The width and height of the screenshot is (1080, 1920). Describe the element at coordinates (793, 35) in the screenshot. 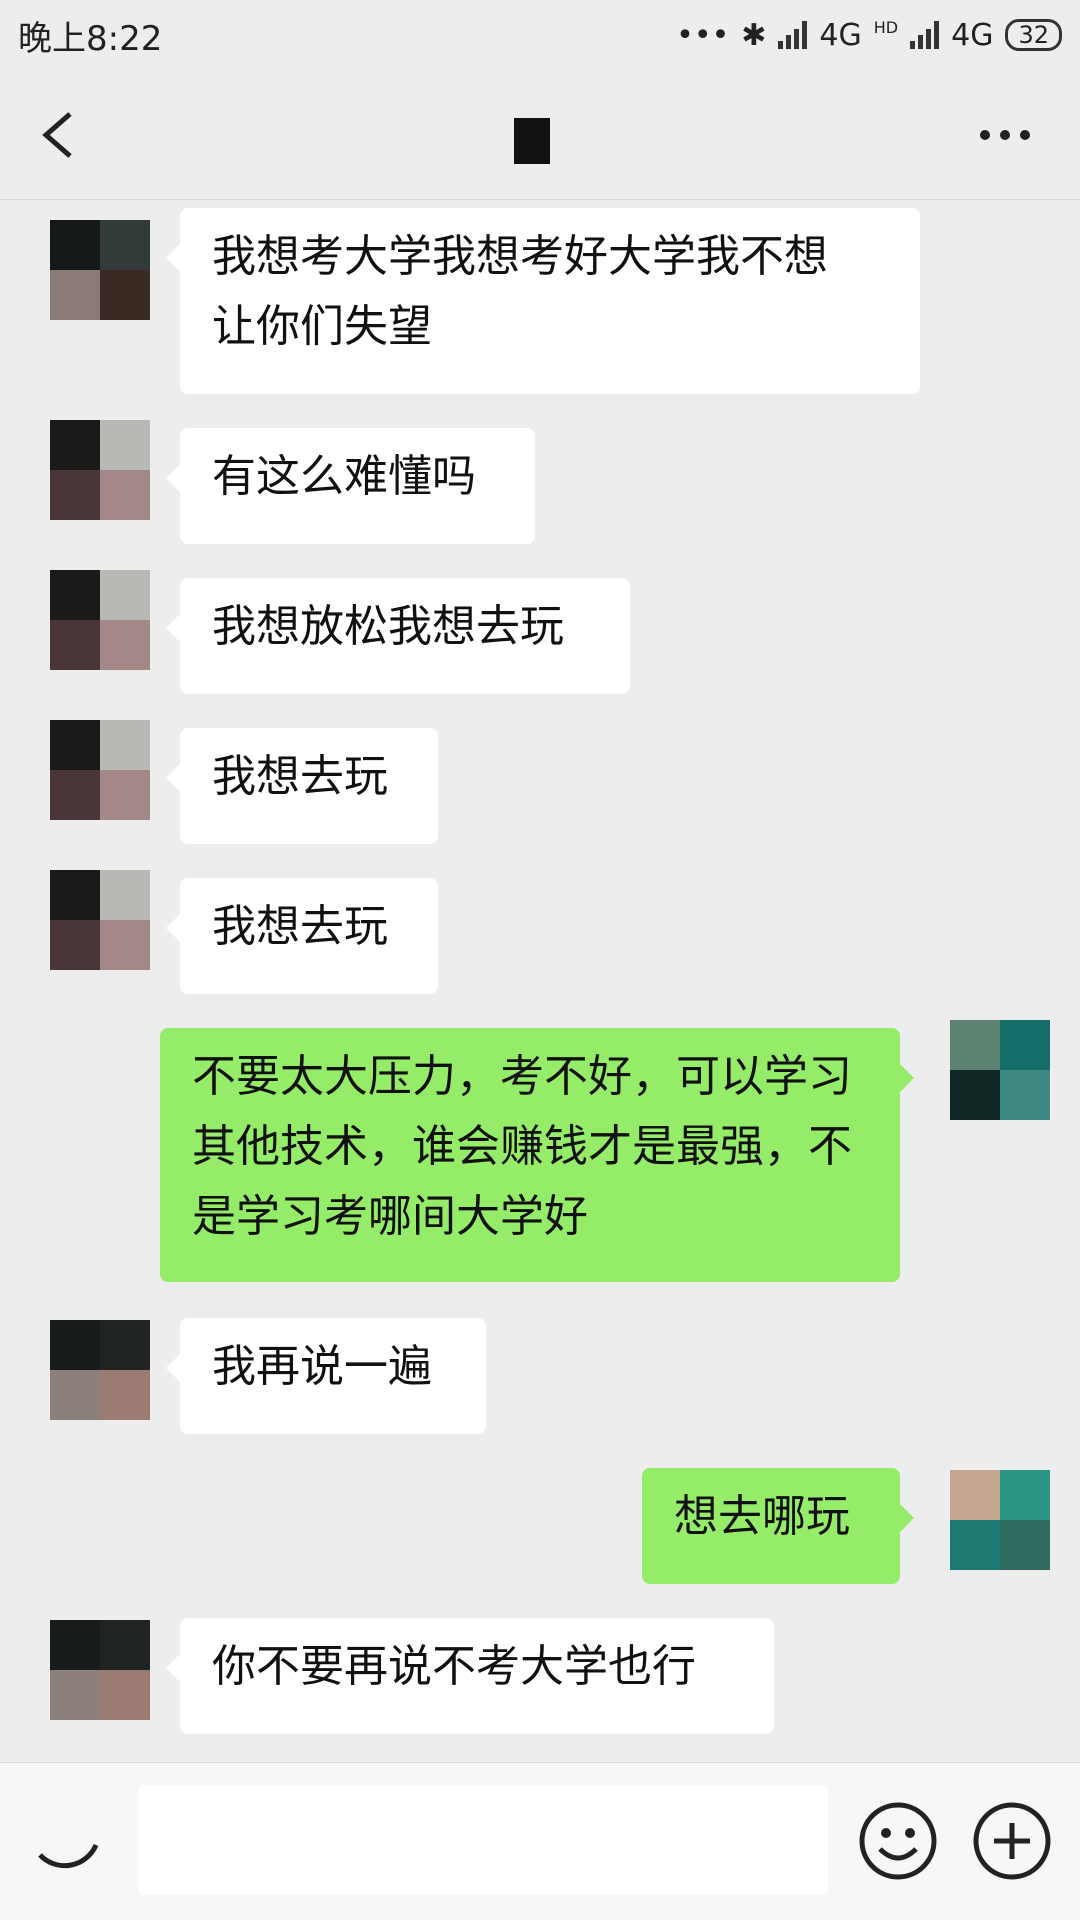

I see `signal-icon` at that location.